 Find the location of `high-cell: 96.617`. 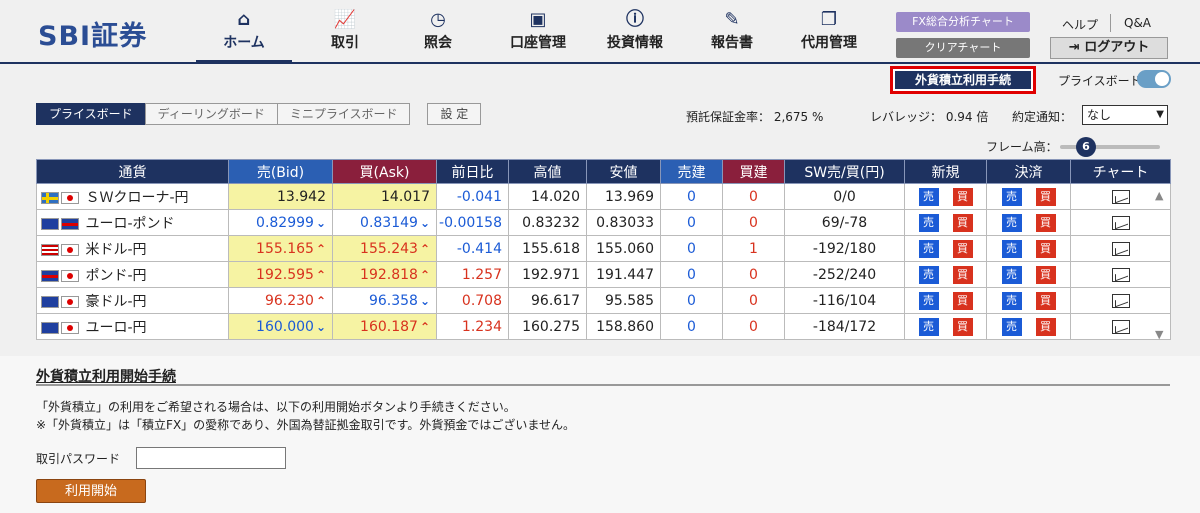

high-cell: 96.617 is located at coordinates (547, 300).